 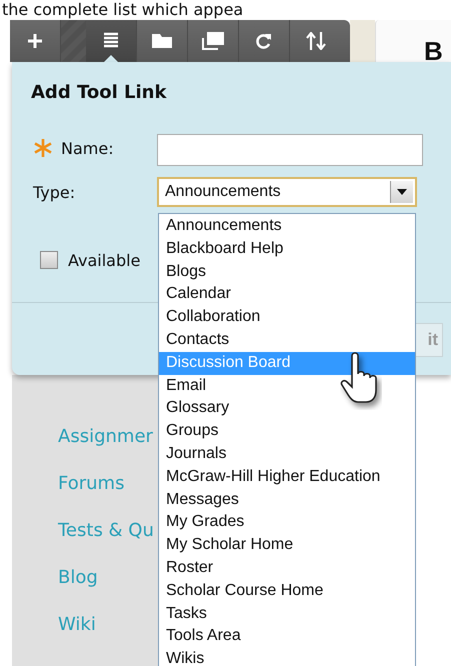 What do you see at coordinates (287, 477) in the screenshot?
I see `dropdown-option: McGraw-Hill Higher Education` at bounding box center [287, 477].